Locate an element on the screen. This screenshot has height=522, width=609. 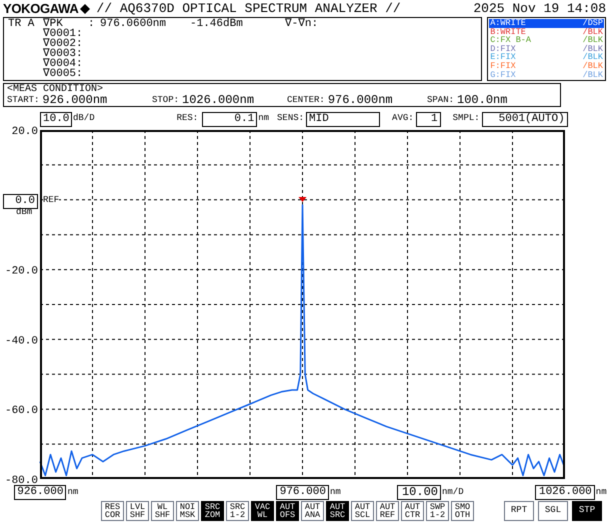
ref-level-field: 0.0 is located at coordinates (20, 201).